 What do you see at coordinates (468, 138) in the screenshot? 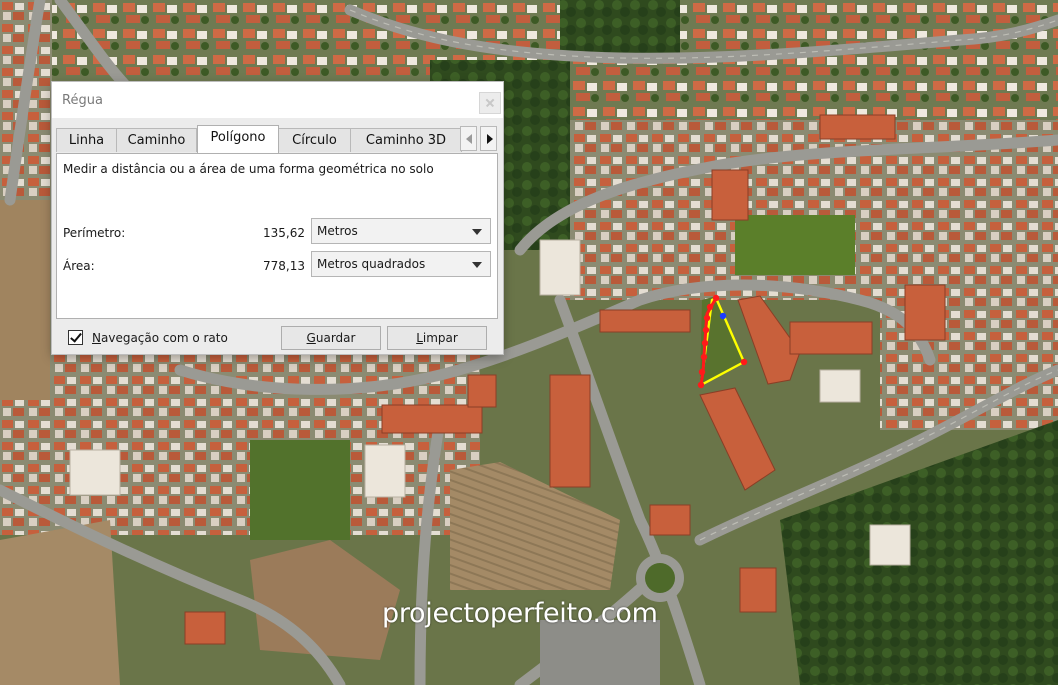
I see `chevron-left-icon` at bounding box center [468, 138].